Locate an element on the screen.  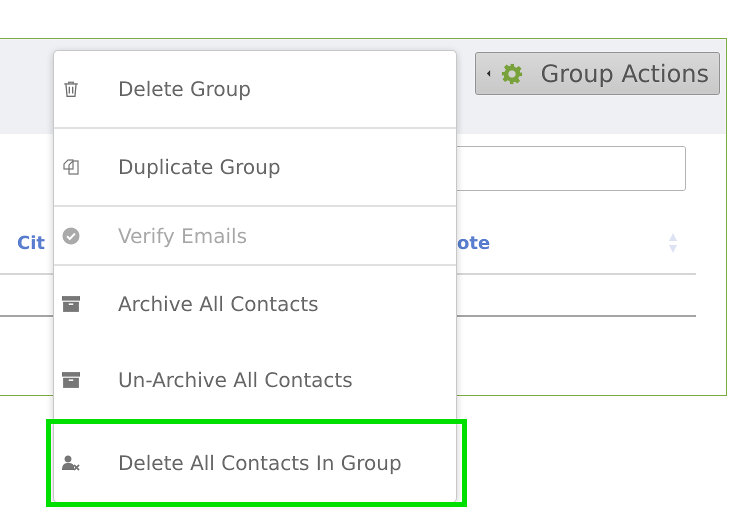
check-circle-icon is located at coordinates (71, 235).